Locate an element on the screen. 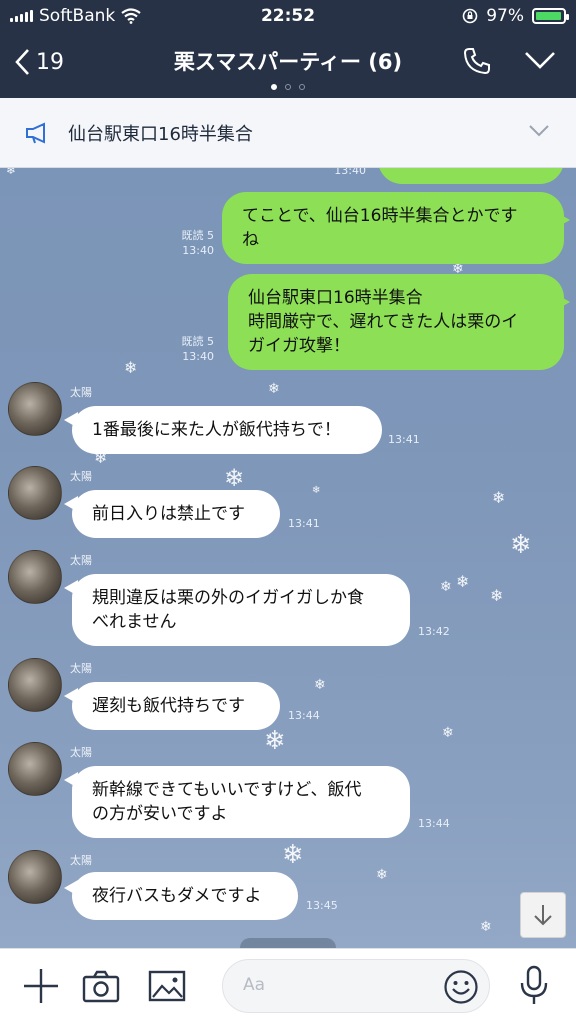 The width and height of the screenshot is (576, 1024). message-text: べれません is located at coordinates (134, 622).